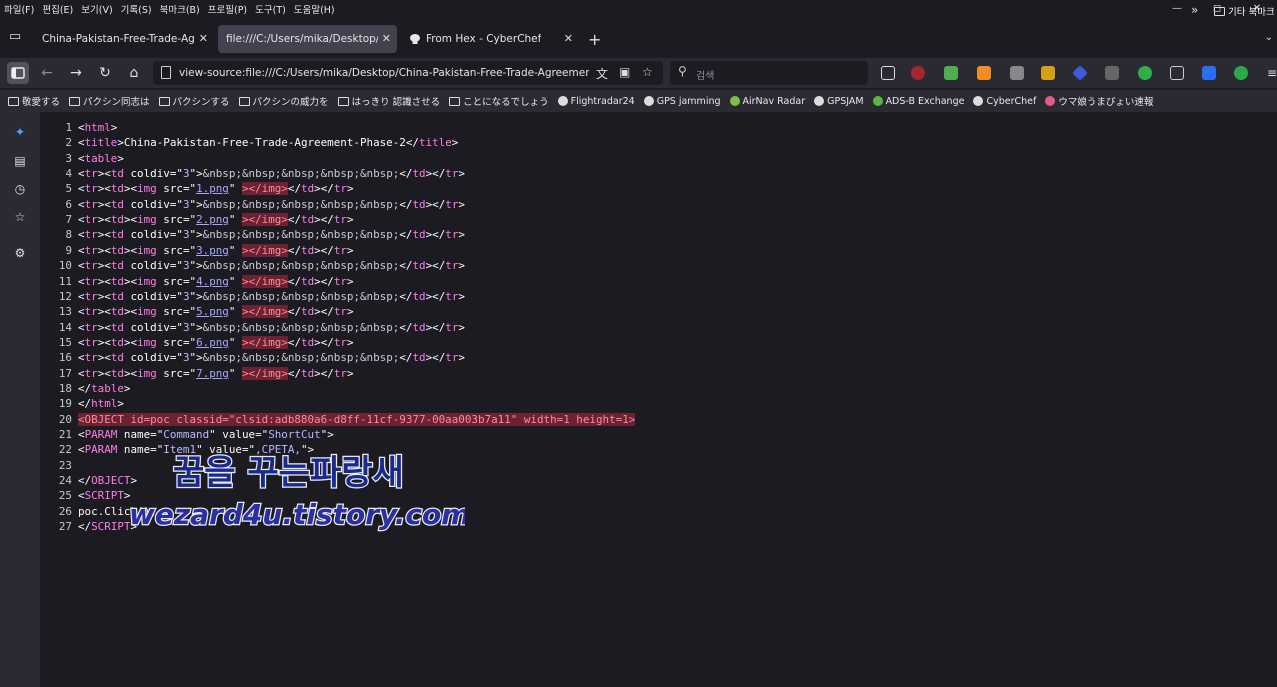 The height and width of the screenshot is (687, 1277). I want to click on source-link: 3.png, so click(212, 250).